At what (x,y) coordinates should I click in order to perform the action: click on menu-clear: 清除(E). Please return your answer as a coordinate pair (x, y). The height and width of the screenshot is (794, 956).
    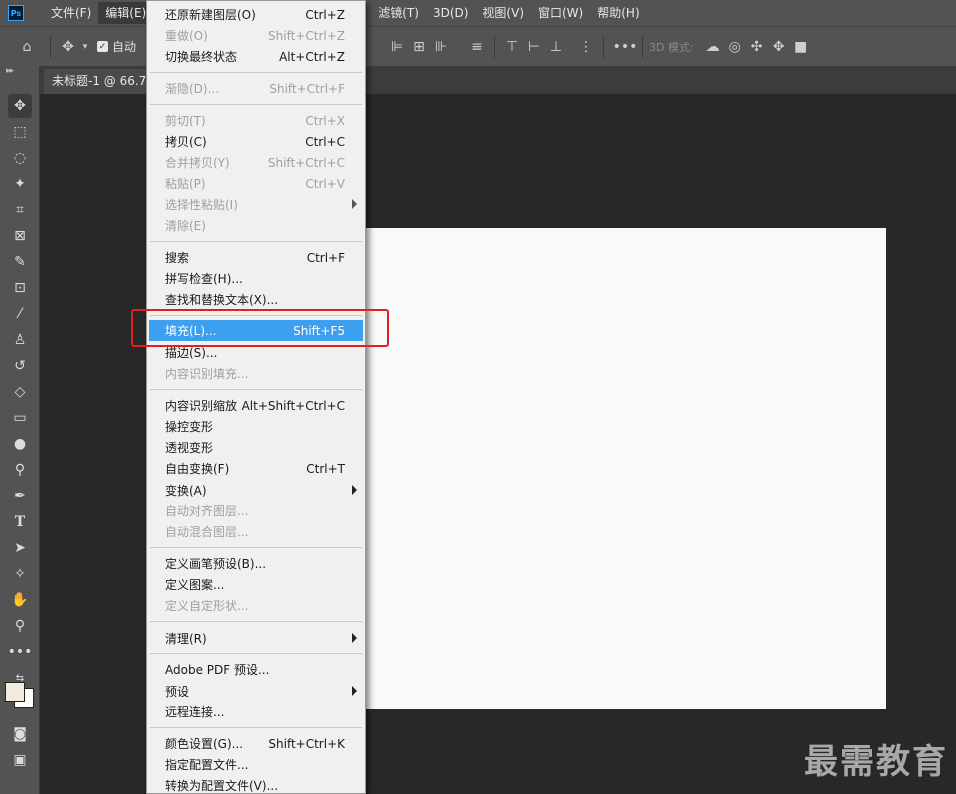
    Looking at the image, I should click on (256, 225).